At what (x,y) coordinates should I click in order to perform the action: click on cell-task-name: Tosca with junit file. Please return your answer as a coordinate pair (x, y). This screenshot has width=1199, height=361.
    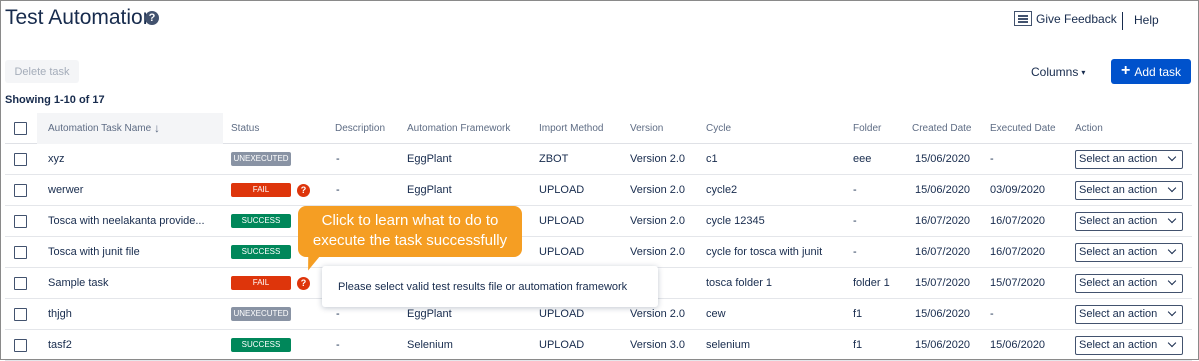
    Looking at the image, I should click on (94, 252).